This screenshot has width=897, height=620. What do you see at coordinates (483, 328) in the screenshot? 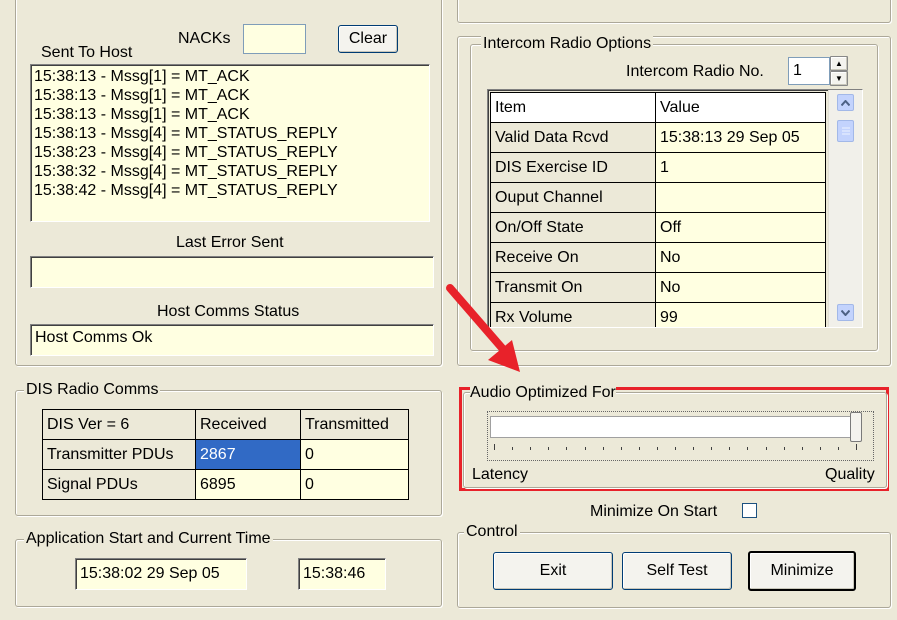
I see `annotation-arrow-icon` at bounding box center [483, 328].